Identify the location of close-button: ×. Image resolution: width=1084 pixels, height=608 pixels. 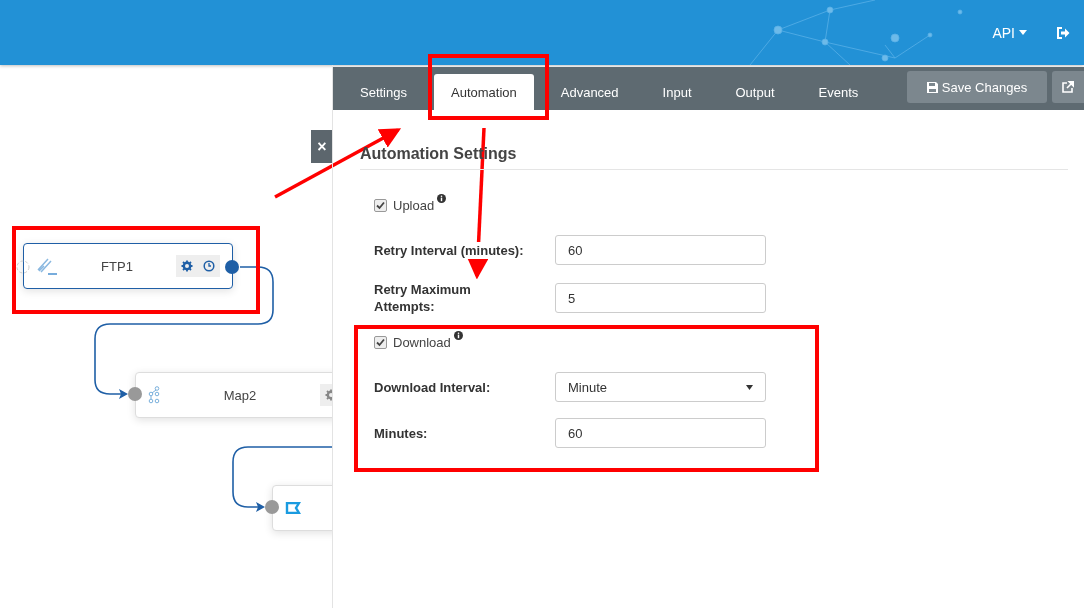
(321, 146).